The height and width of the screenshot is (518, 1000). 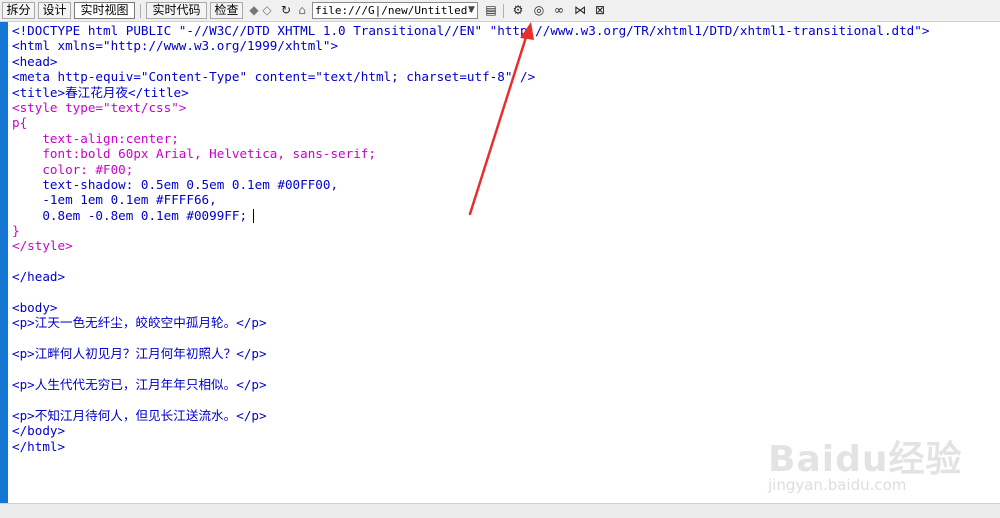 What do you see at coordinates (139, 354) in the screenshot?
I see `code-line: <p>江畔何人初见月？江月何年初照人？</p>` at bounding box center [139, 354].